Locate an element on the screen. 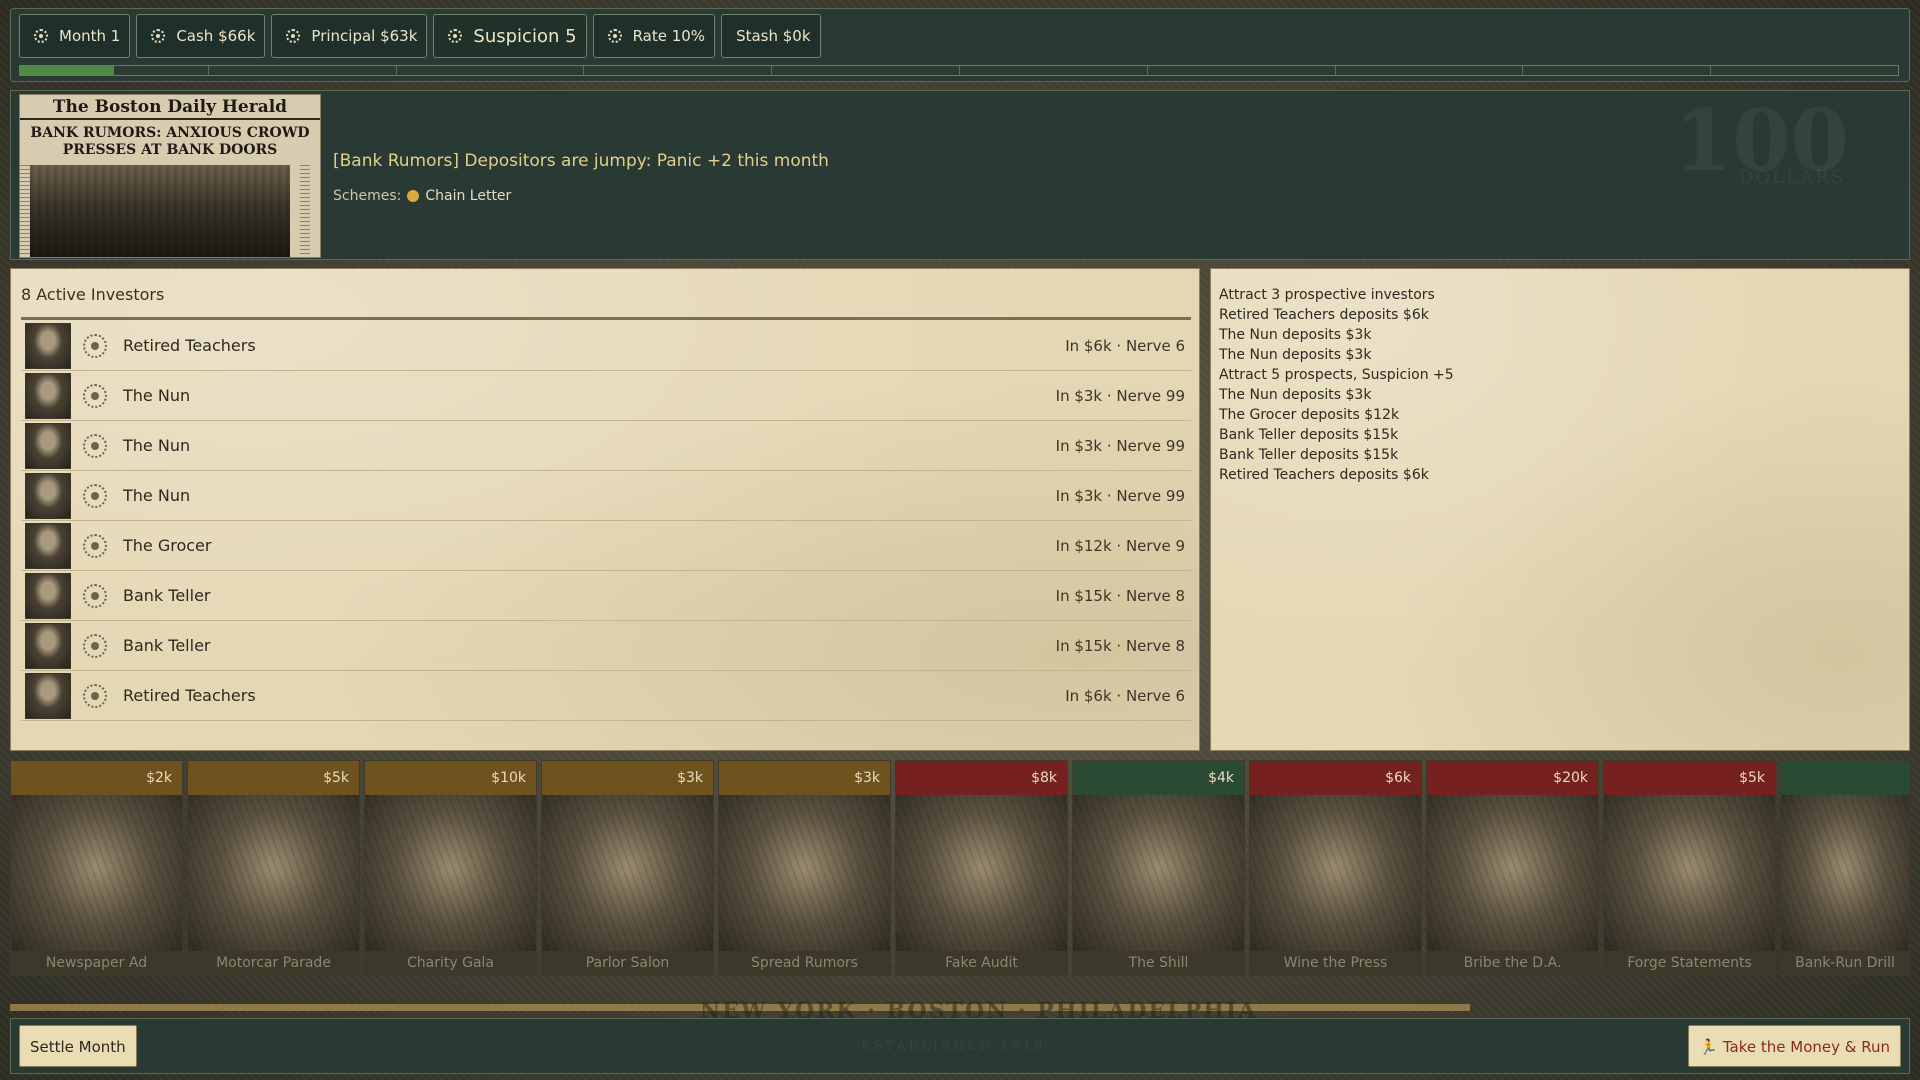 Image resolution: width=1920 pixels, height=1080 pixels. schemes-label: Schemes: is located at coordinates (367, 196).